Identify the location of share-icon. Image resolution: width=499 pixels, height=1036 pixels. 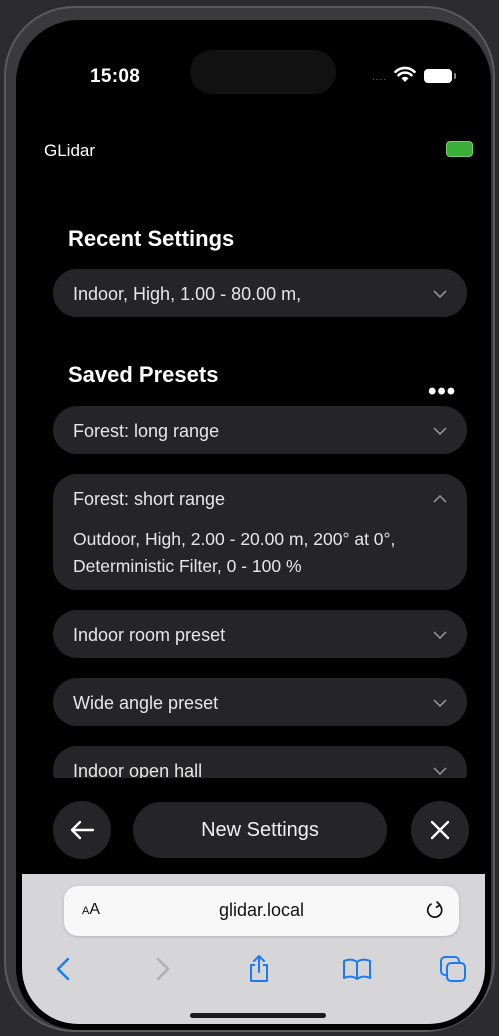
(259, 969).